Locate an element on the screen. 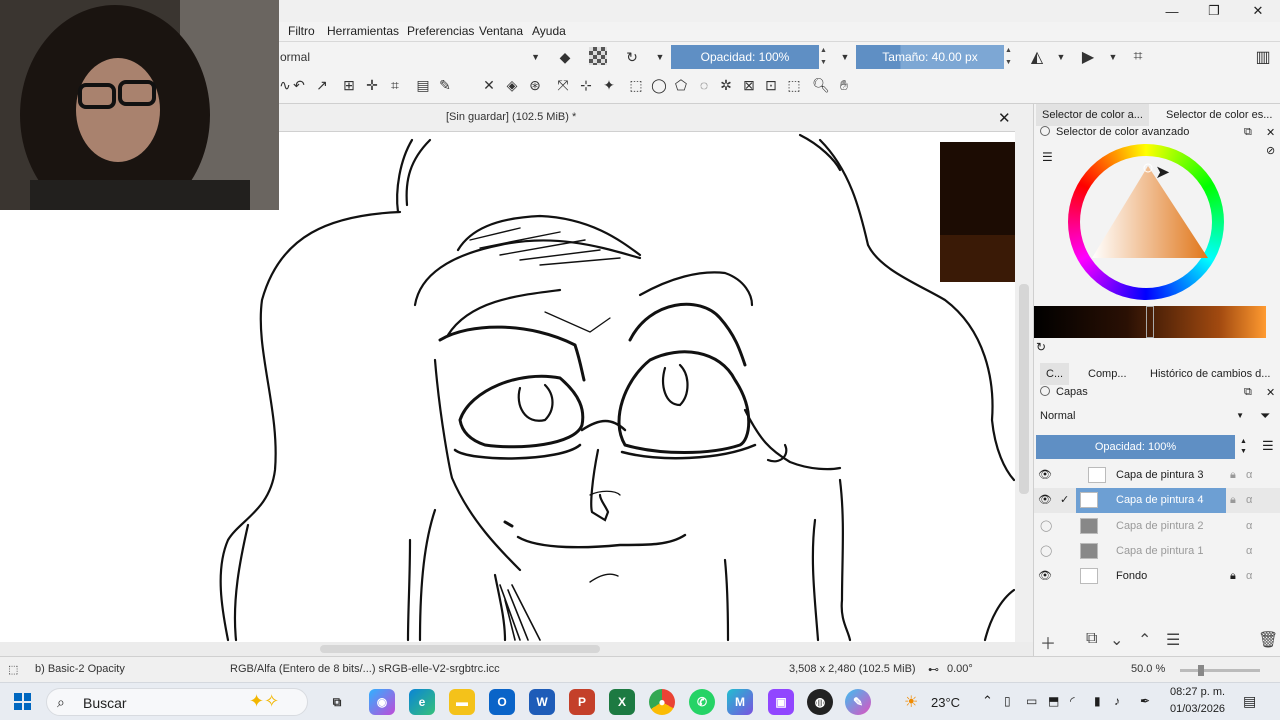  chrome-icon: ● is located at coordinates (662, 702).